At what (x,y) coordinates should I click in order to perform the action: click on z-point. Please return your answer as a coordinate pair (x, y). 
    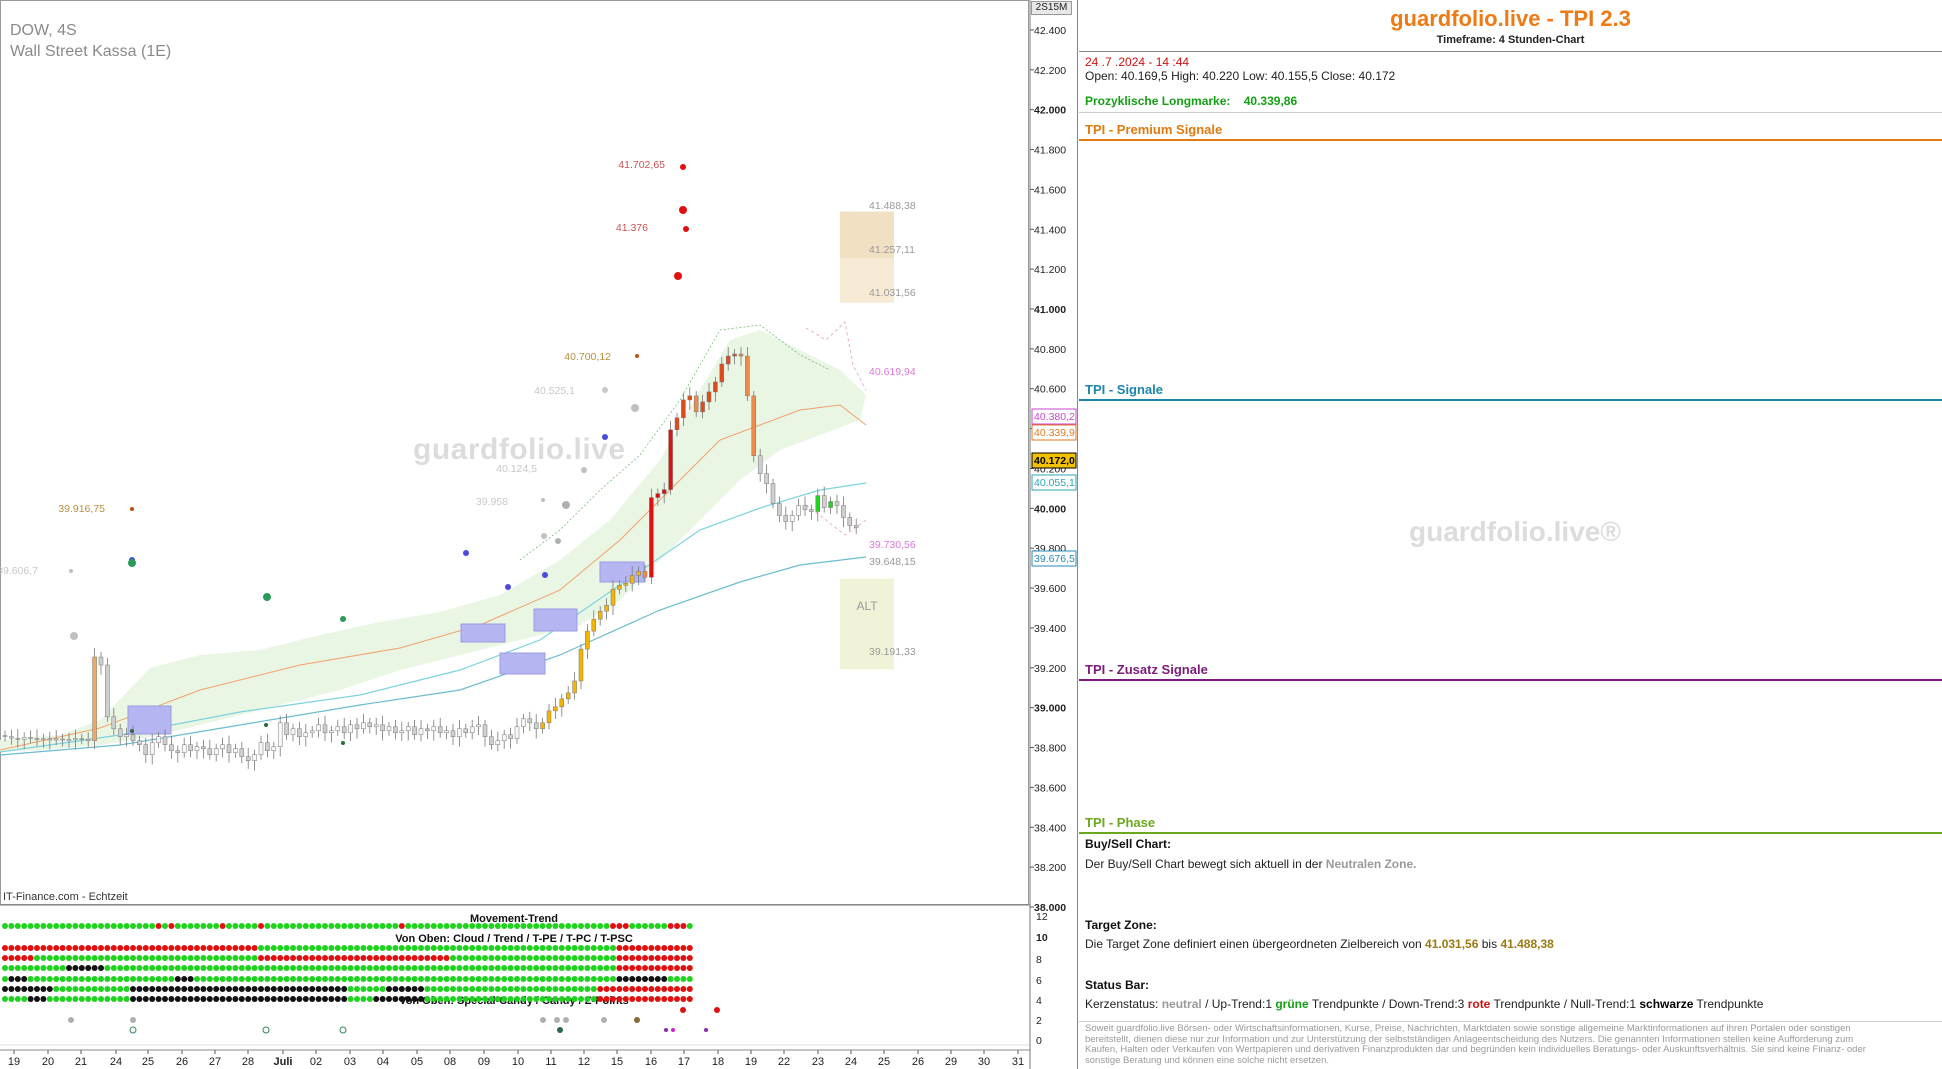
    Looking at the image, I should click on (717, 1010).